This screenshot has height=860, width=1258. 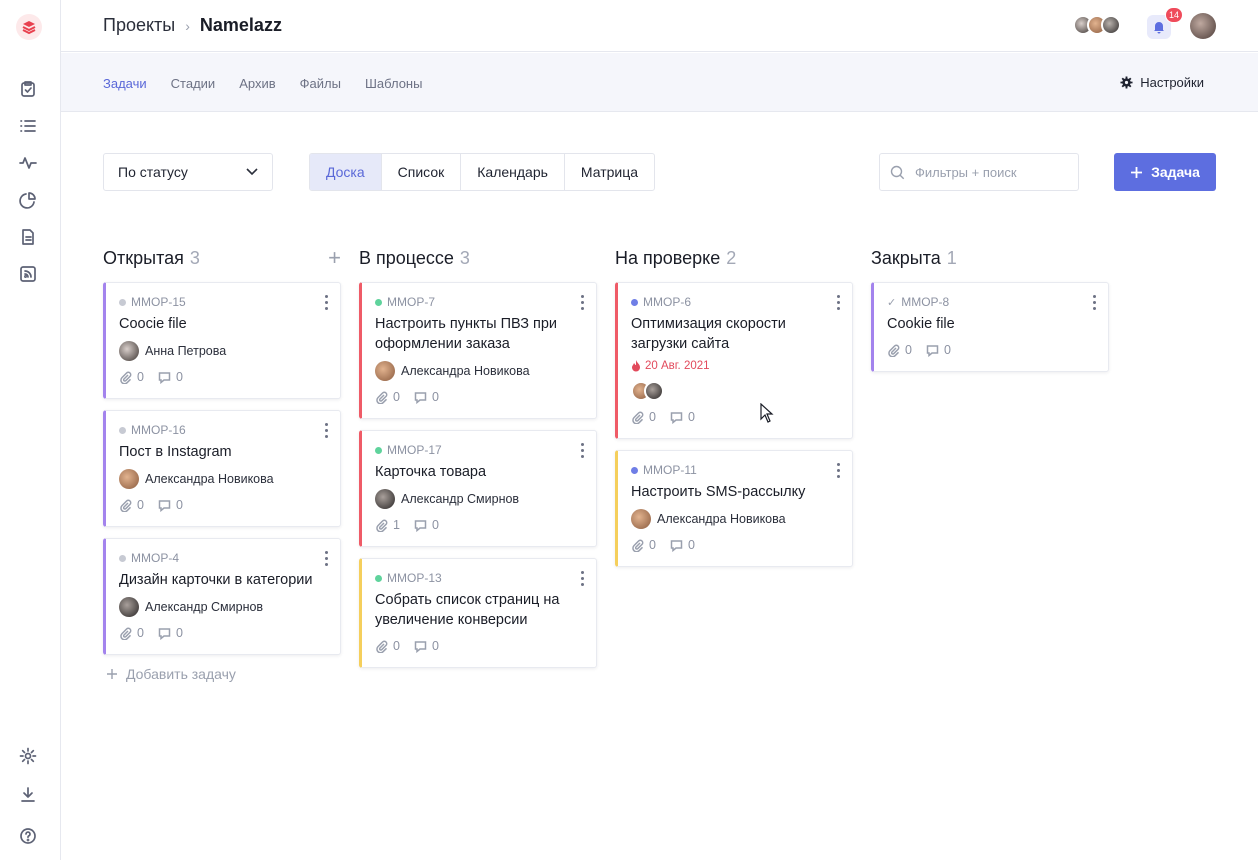 I want to click on add-task-text: Добавить задачу, so click(x=181, y=674).